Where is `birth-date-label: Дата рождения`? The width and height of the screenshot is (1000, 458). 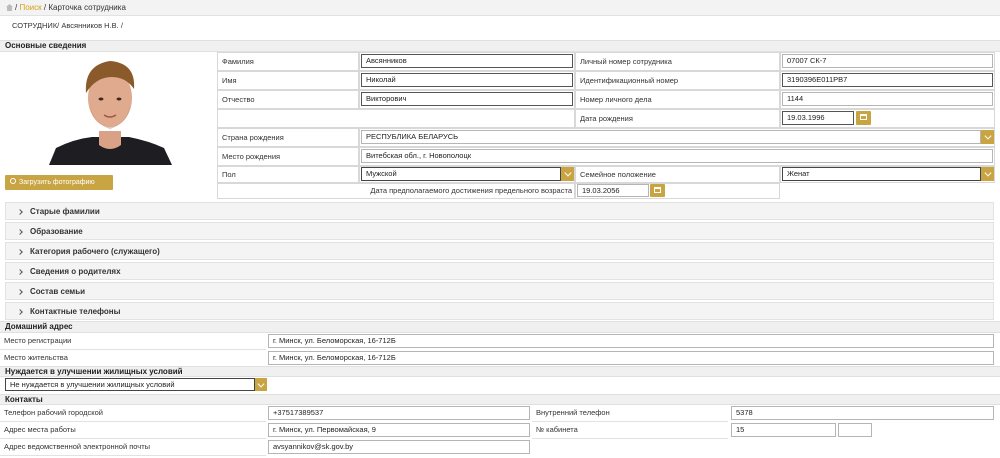
birth-date-label: Дата рождения is located at coordinates (677, 118).